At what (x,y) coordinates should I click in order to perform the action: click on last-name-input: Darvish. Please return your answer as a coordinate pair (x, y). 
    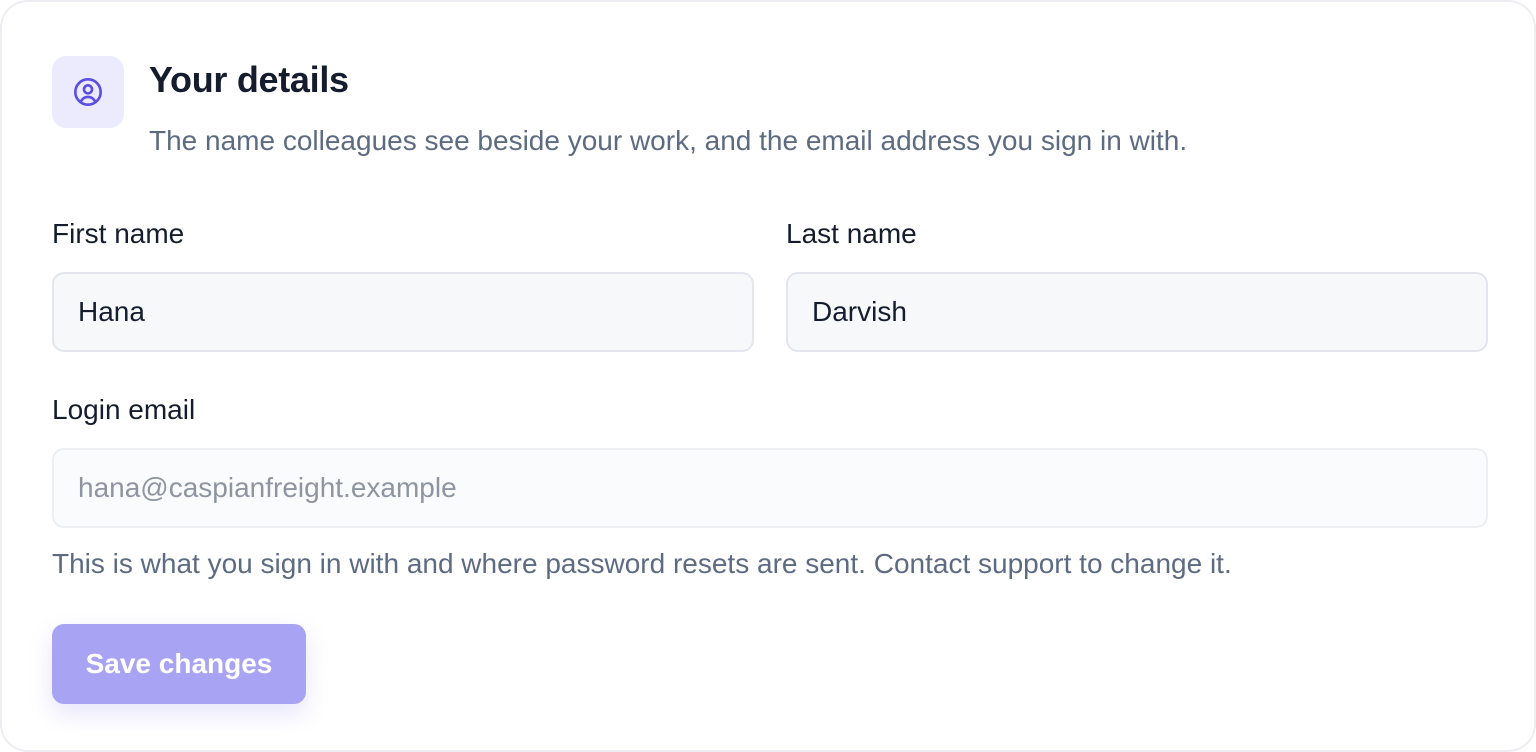
    Looking at the image, I should click on (1137, 312).